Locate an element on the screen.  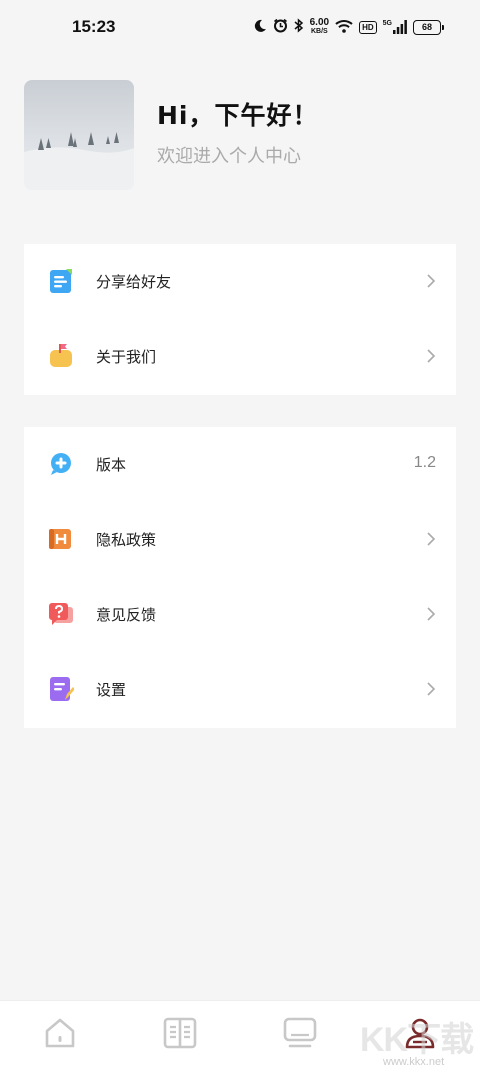
battery-level: 68 is located at coordinates (427, 27).